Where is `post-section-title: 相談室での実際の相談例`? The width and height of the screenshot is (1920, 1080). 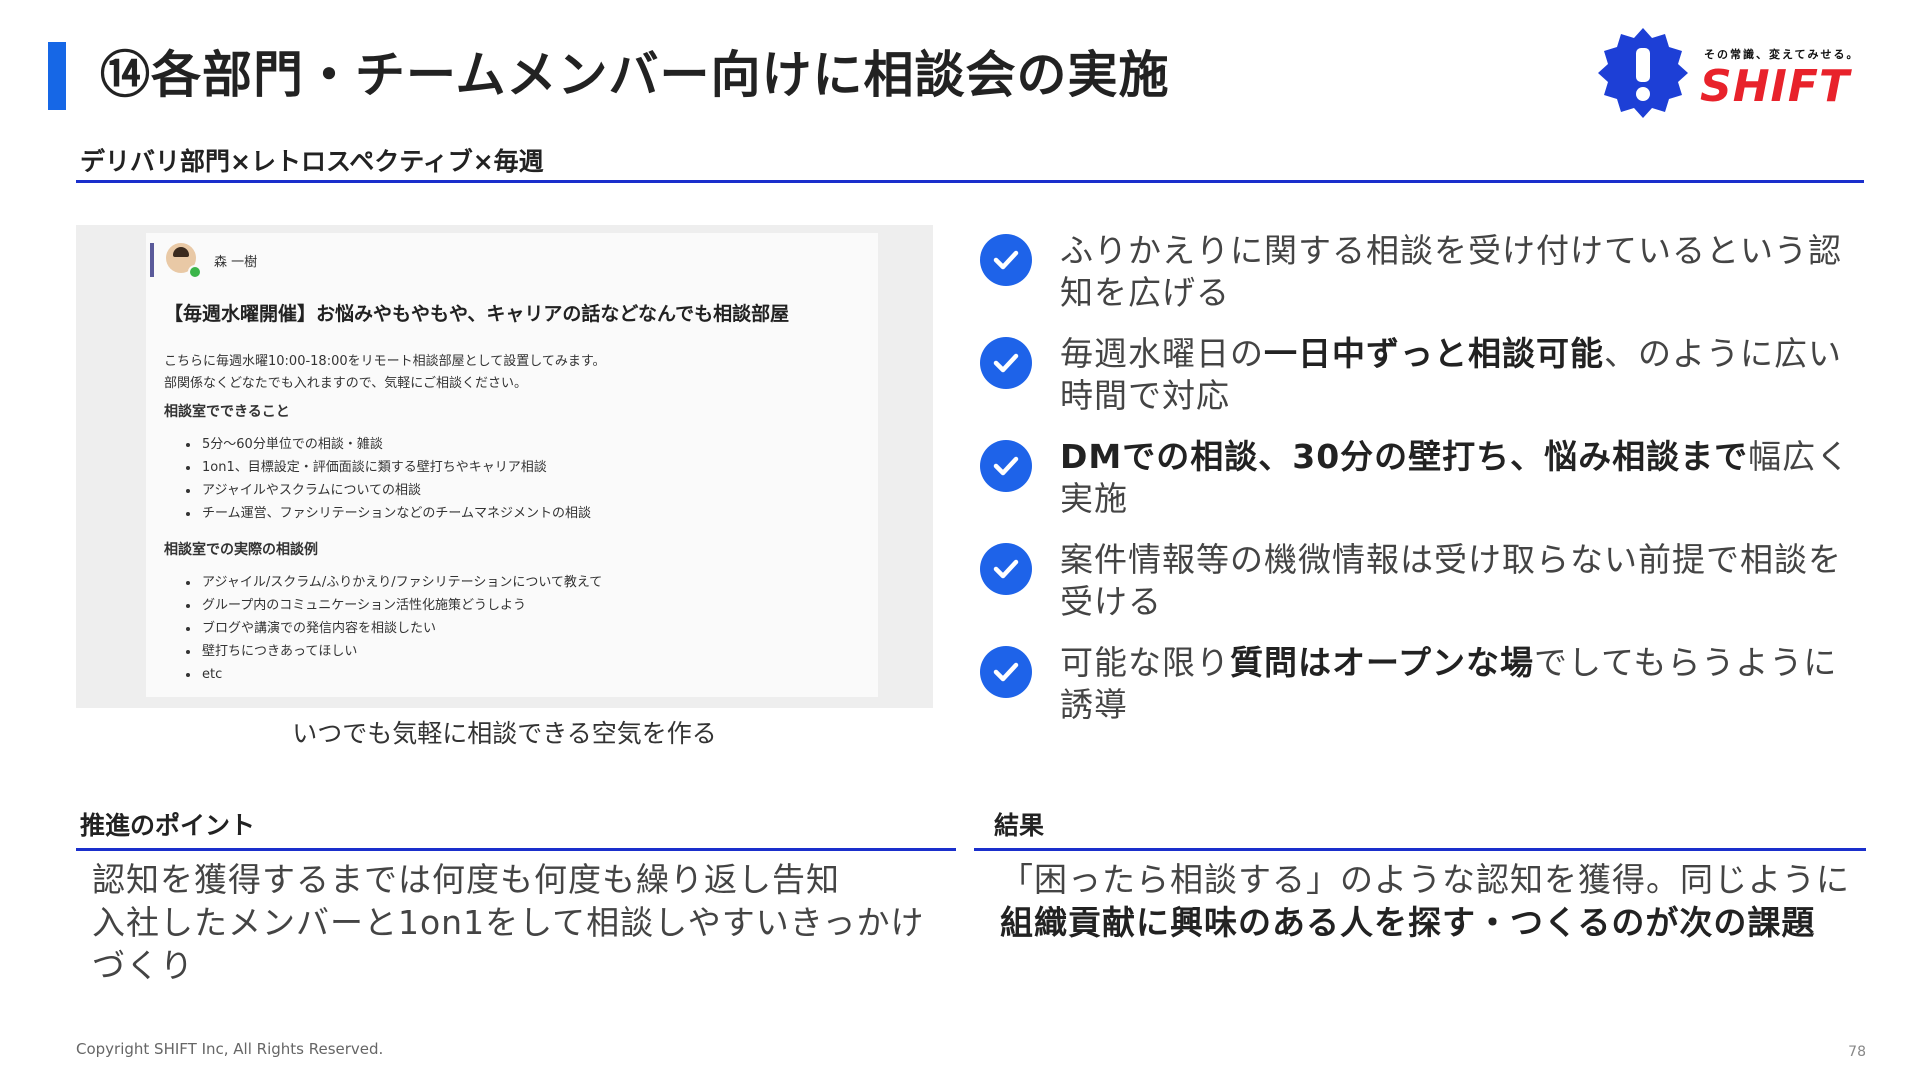 post-section-title: 相談室での実際の相談例 is located at coordinates (241, 550).